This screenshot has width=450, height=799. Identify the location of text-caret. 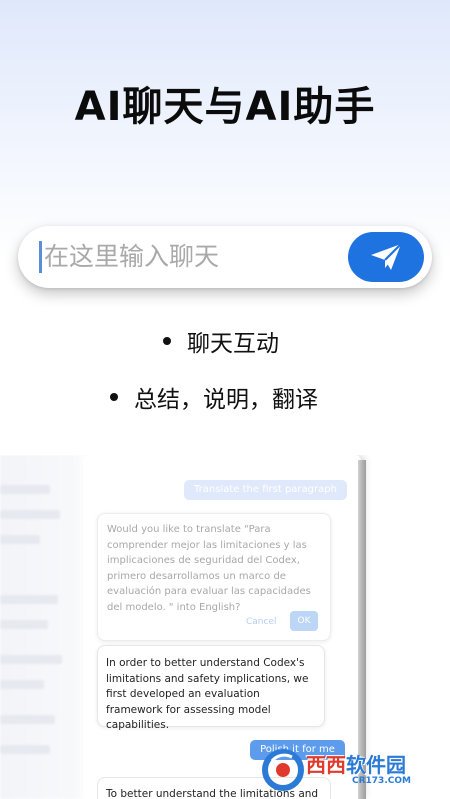
(40, 257).